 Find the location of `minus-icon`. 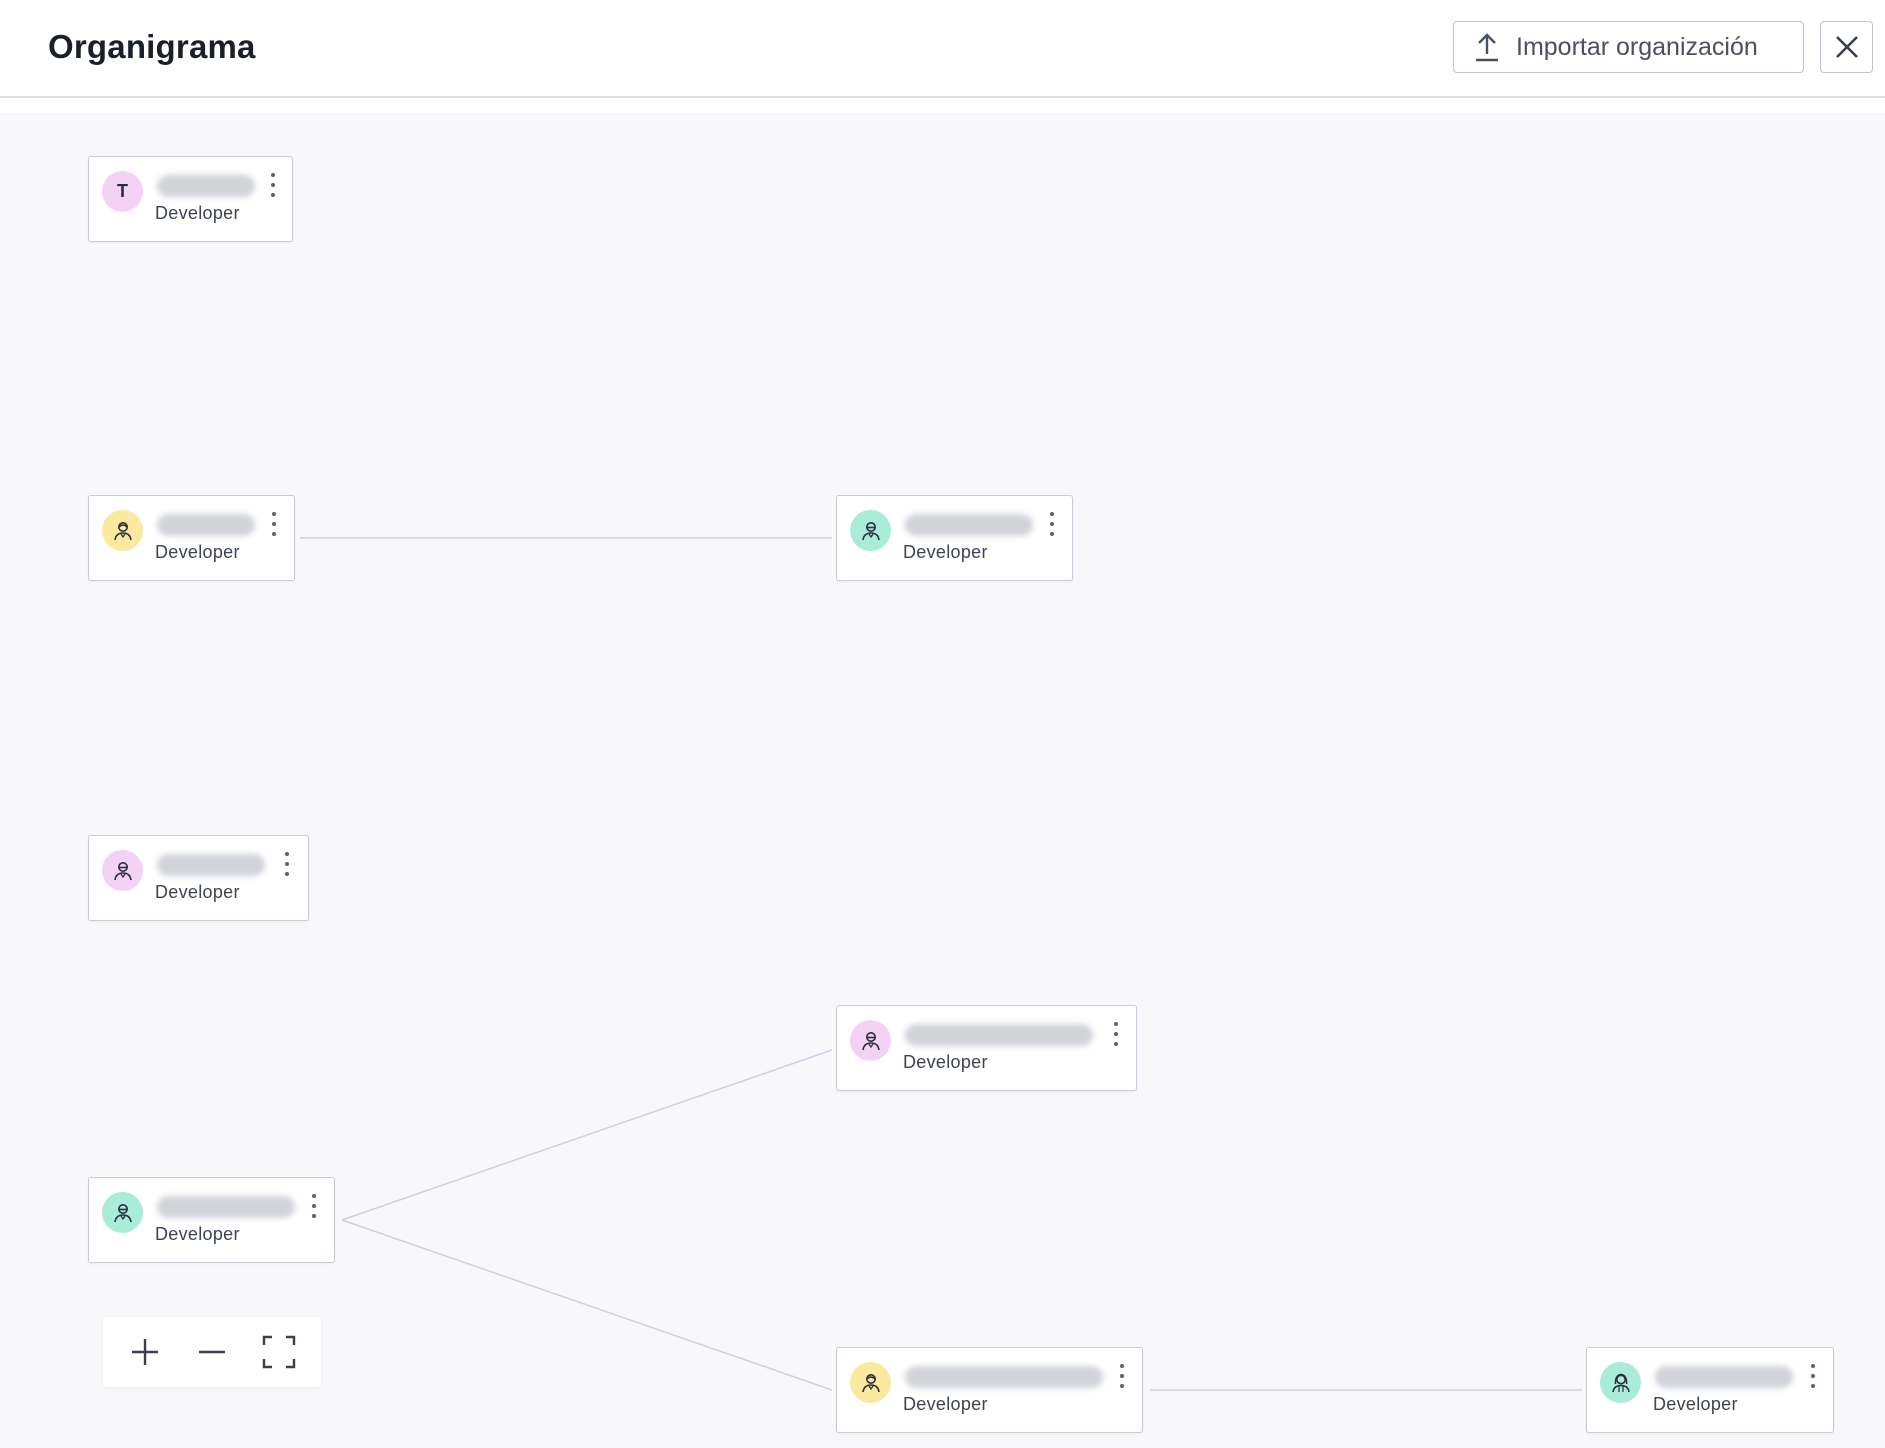

minus-icon is located at coordinates (211, 1352).